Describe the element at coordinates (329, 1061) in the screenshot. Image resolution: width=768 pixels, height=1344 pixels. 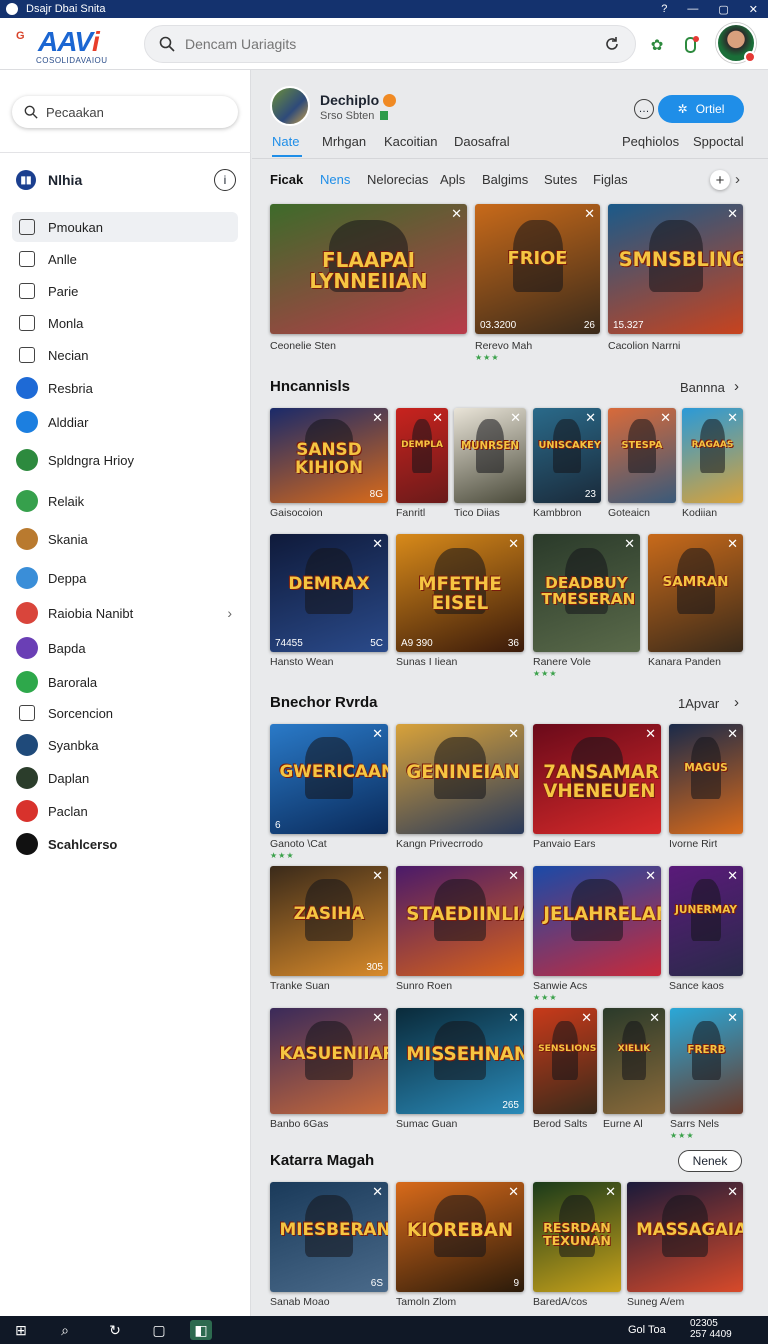
I see `game-card: KASUENIIAR ✕` at that location.